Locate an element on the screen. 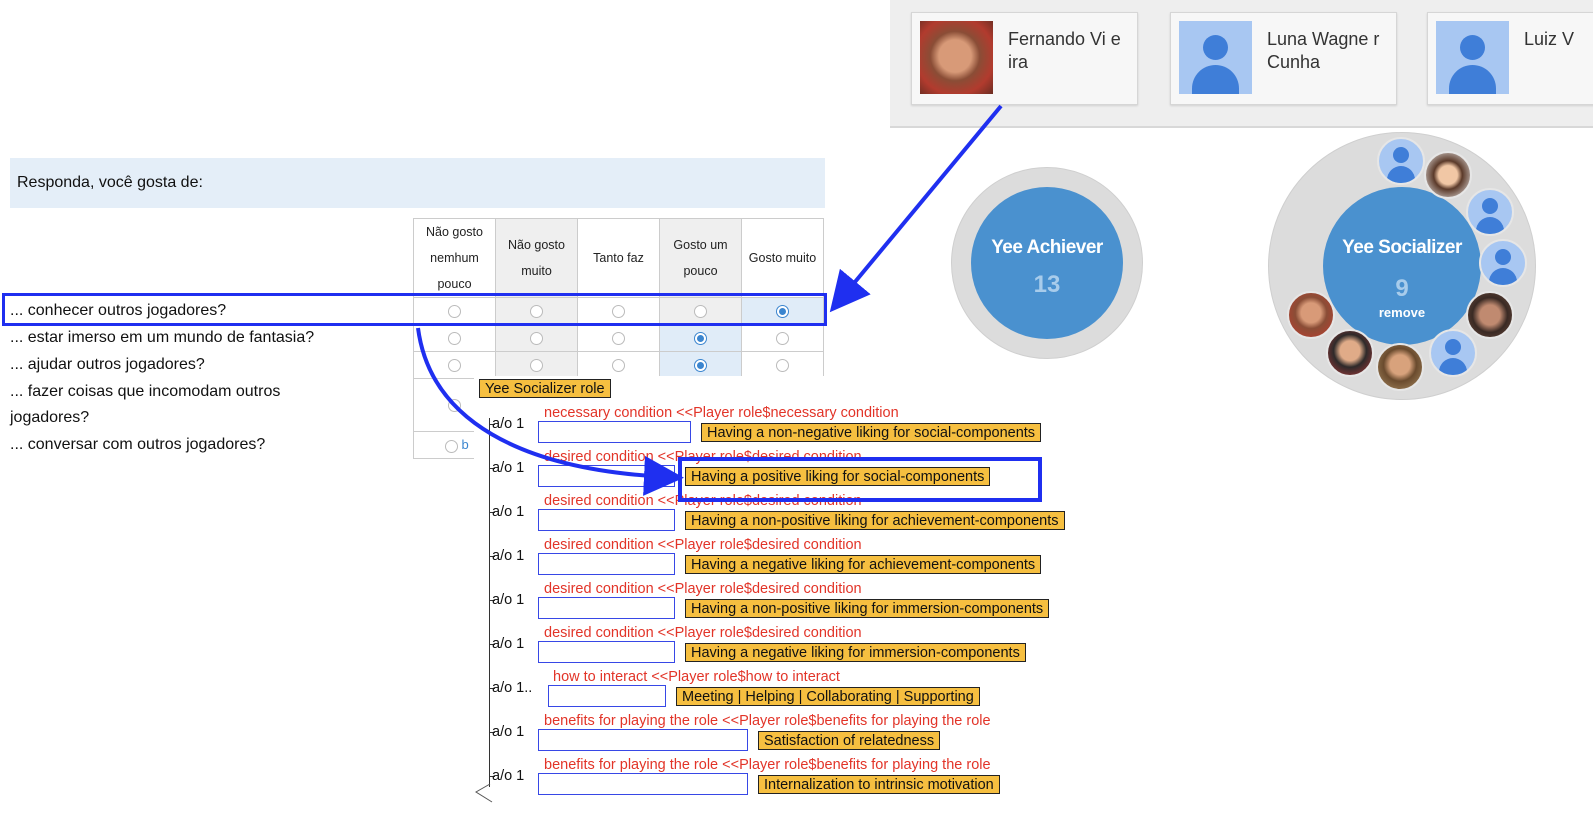 This screenshot has height=815, width=1593. arrow-question-to-value is located at coordinates (550, 411).